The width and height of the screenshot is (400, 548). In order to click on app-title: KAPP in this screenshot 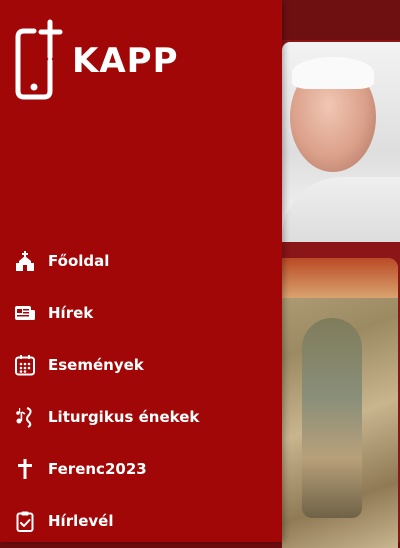, I will do `click(125, 61)`.